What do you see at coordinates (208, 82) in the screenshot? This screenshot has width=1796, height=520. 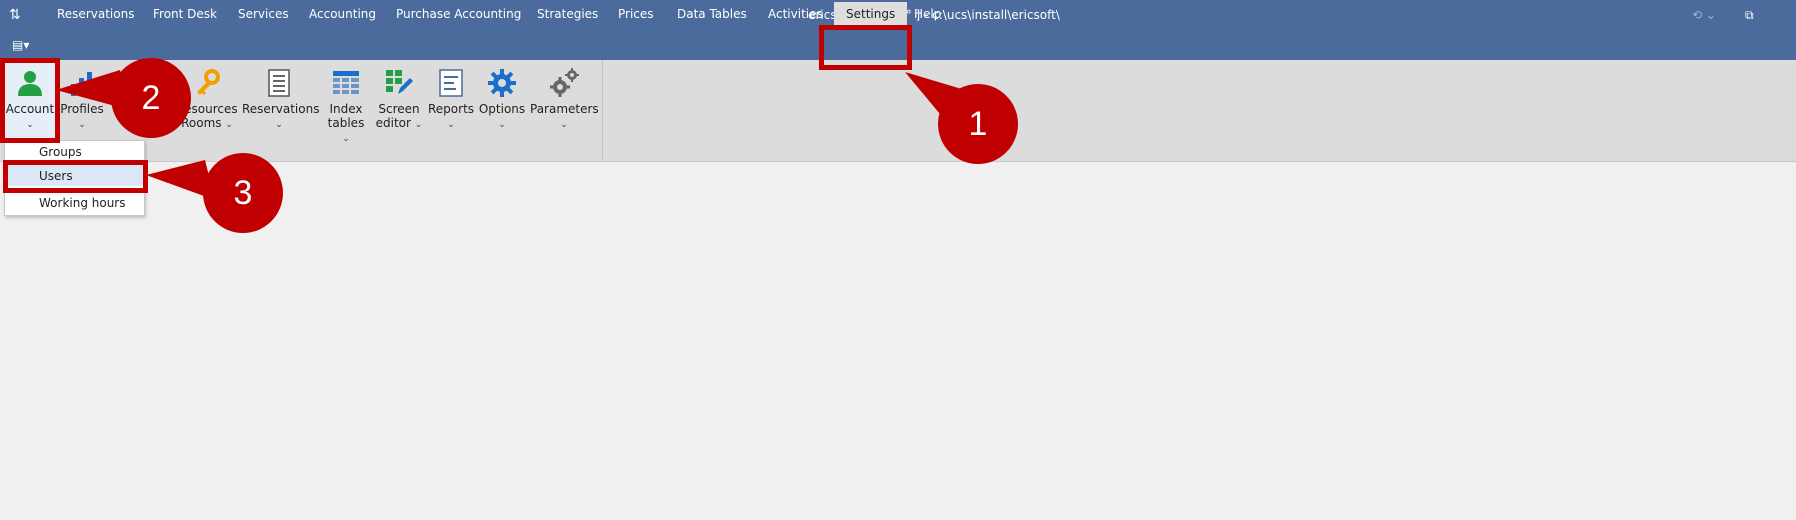 I see `key-icon` at bounding box center [208, 82].